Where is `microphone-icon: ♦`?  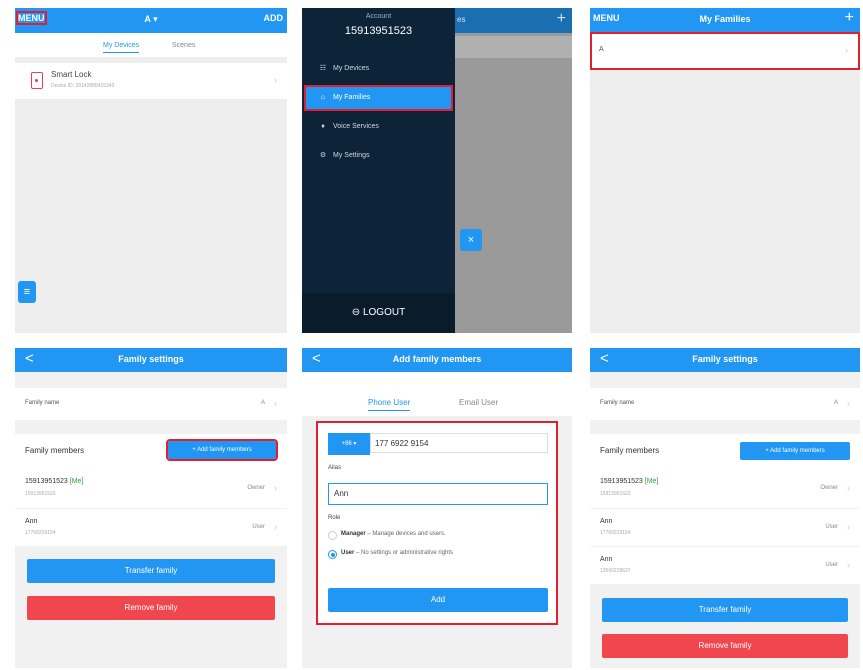
microphone-icon: ♦ is located at coordinates (323, 126).